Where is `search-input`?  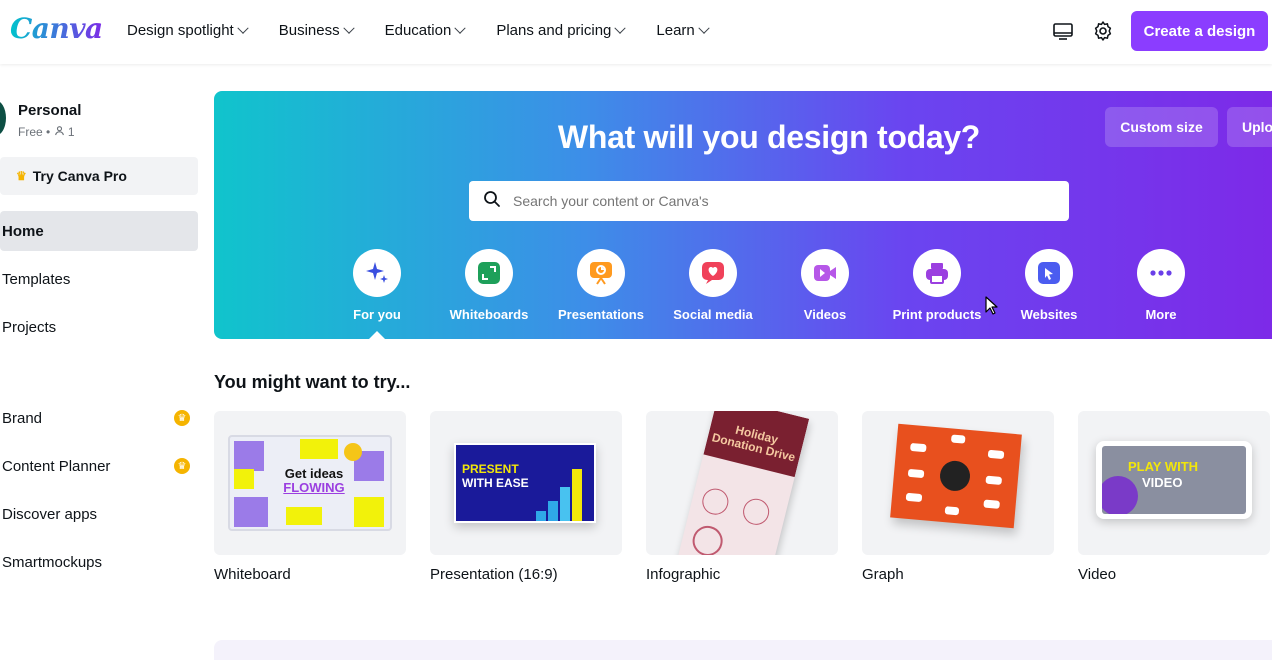 search-input is located at coordinates (773, 201).